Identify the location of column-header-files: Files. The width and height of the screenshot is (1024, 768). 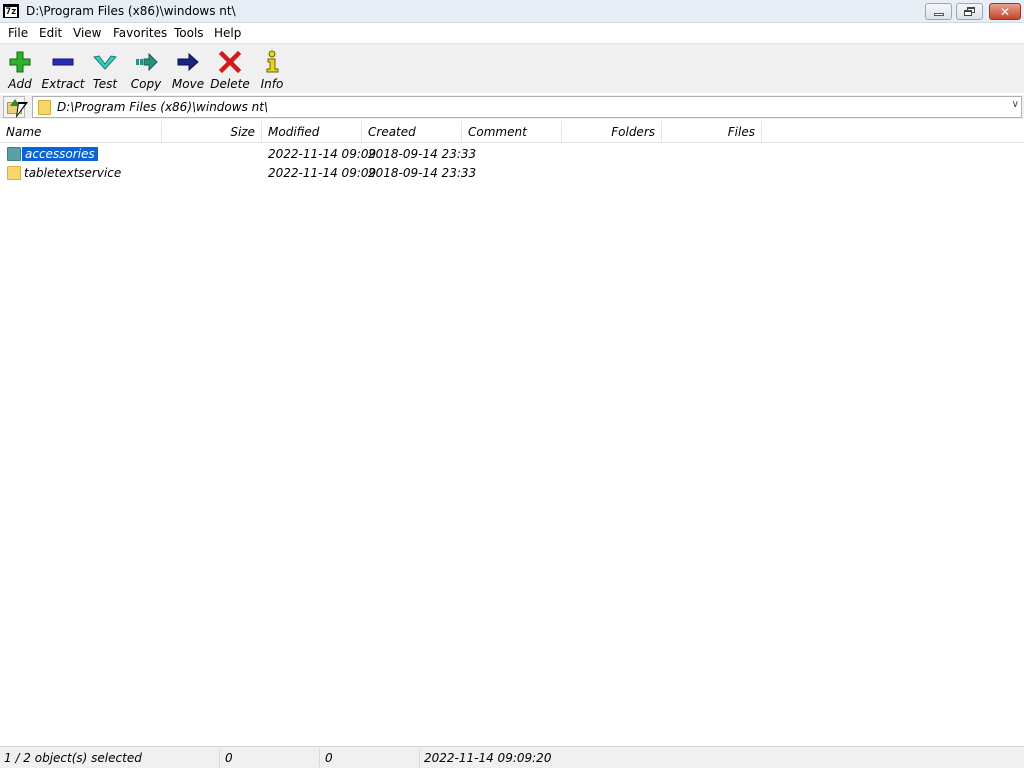
(712, 132).